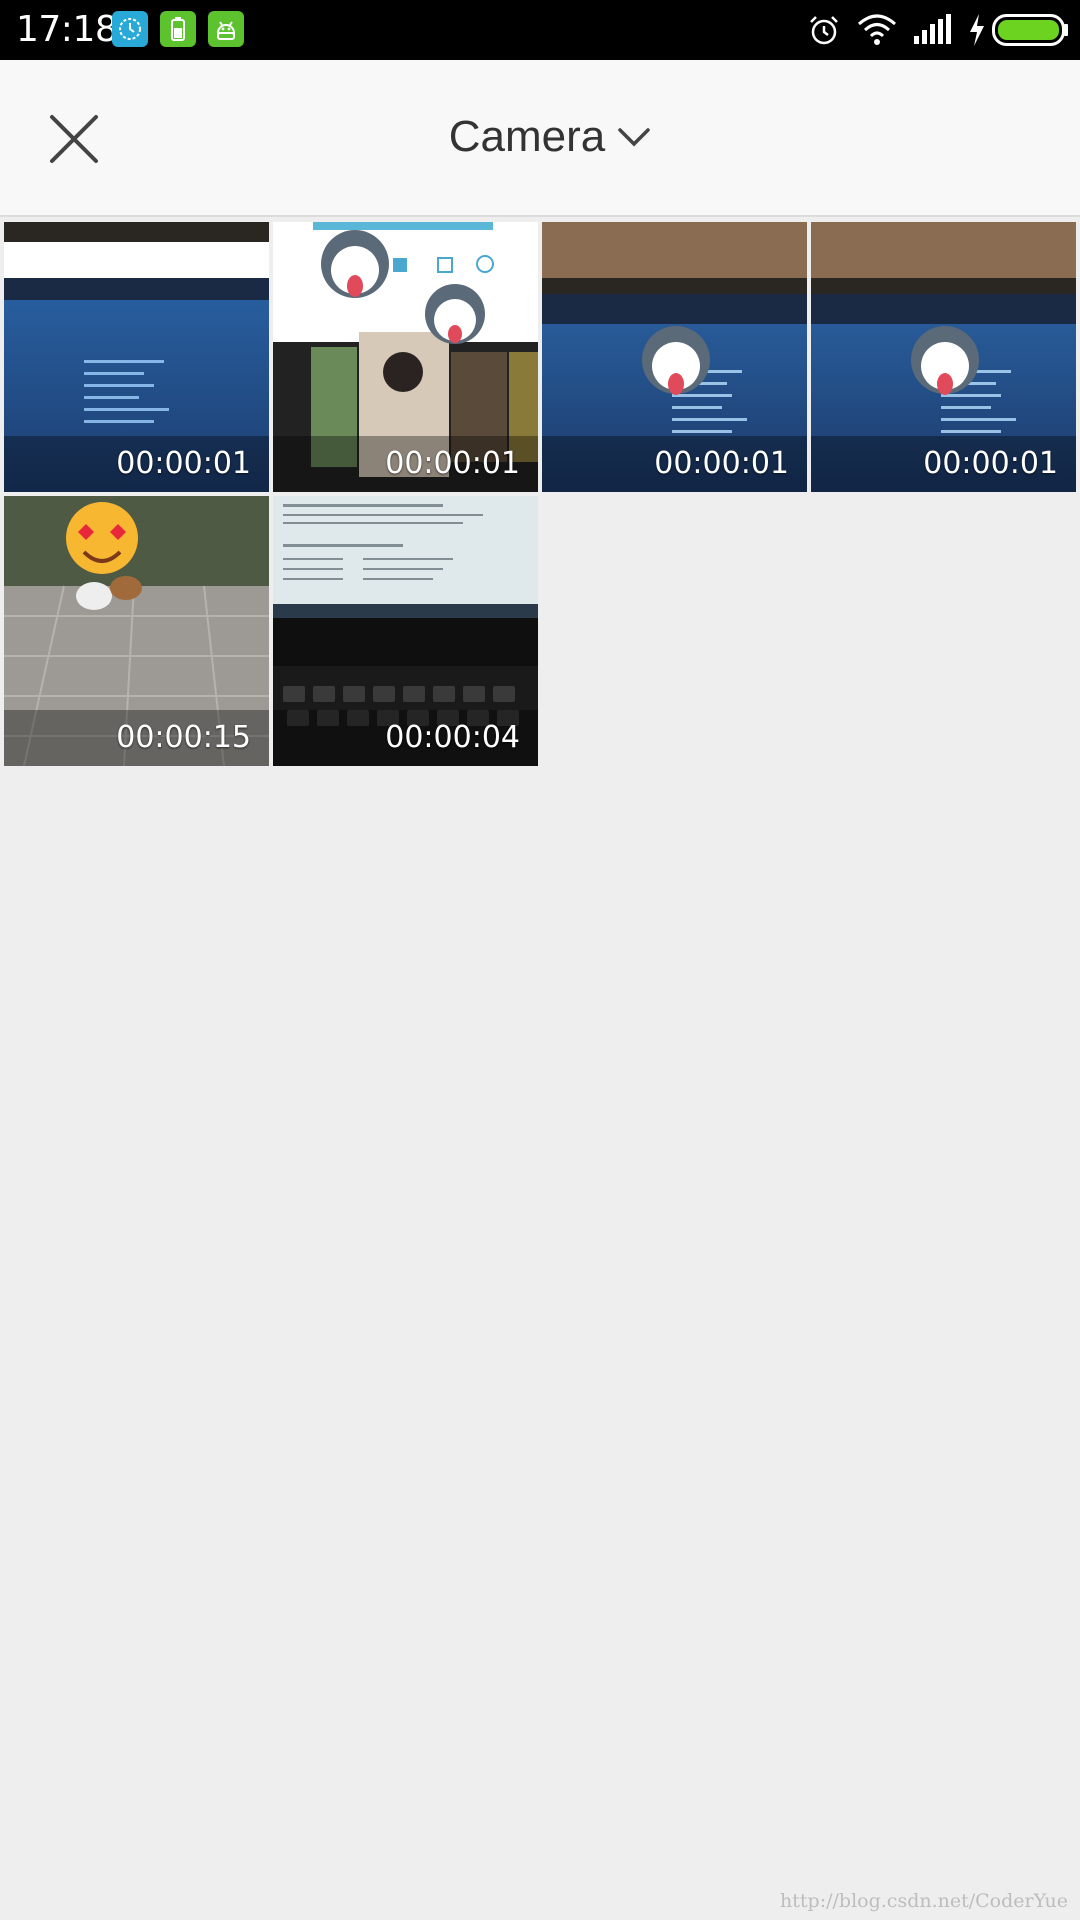  I want to click on battery-icon, so click(1030, 30).